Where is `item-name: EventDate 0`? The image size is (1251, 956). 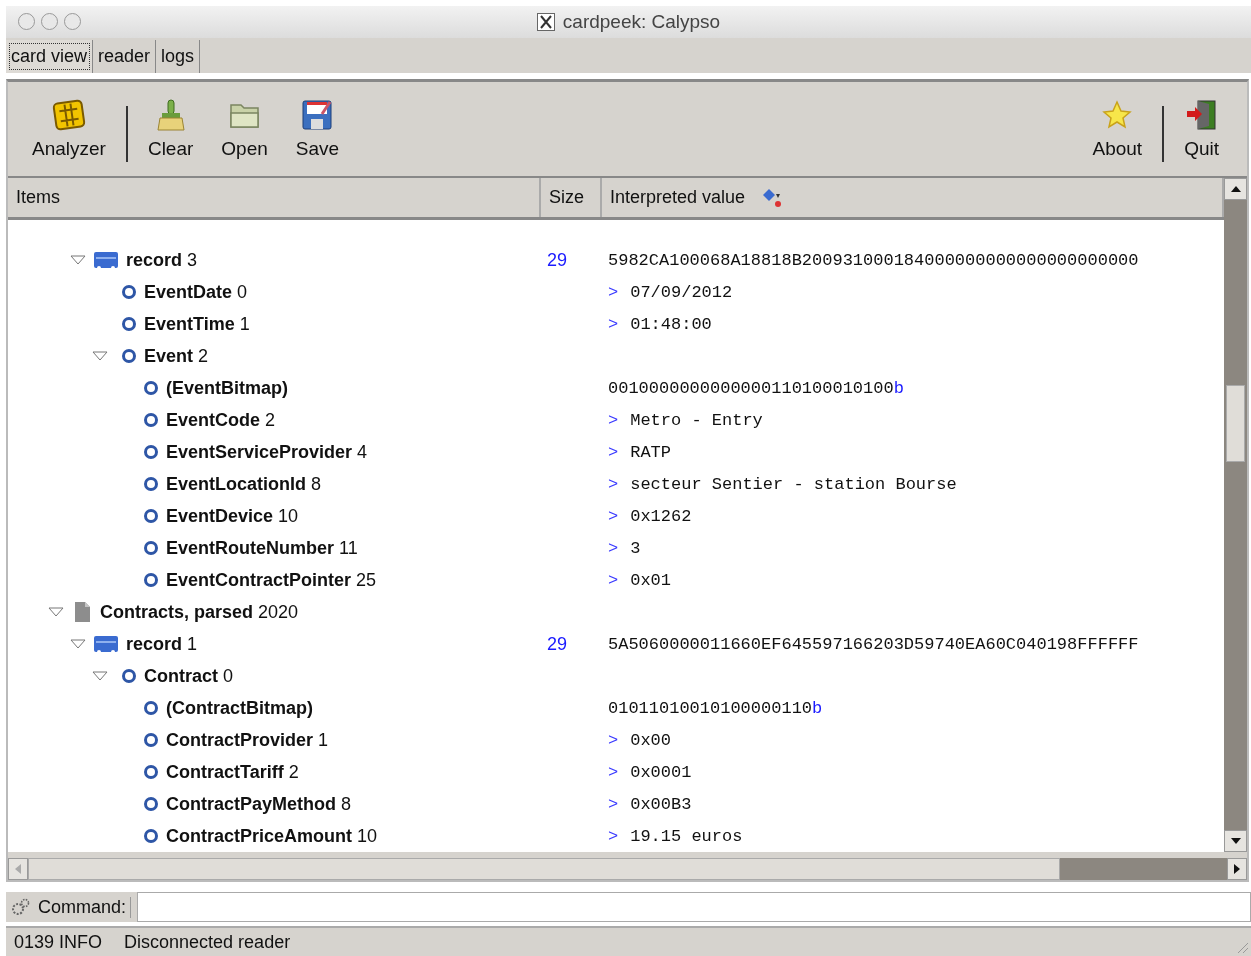
item-name: EventDate 0 is located at coordinates (196, 292).